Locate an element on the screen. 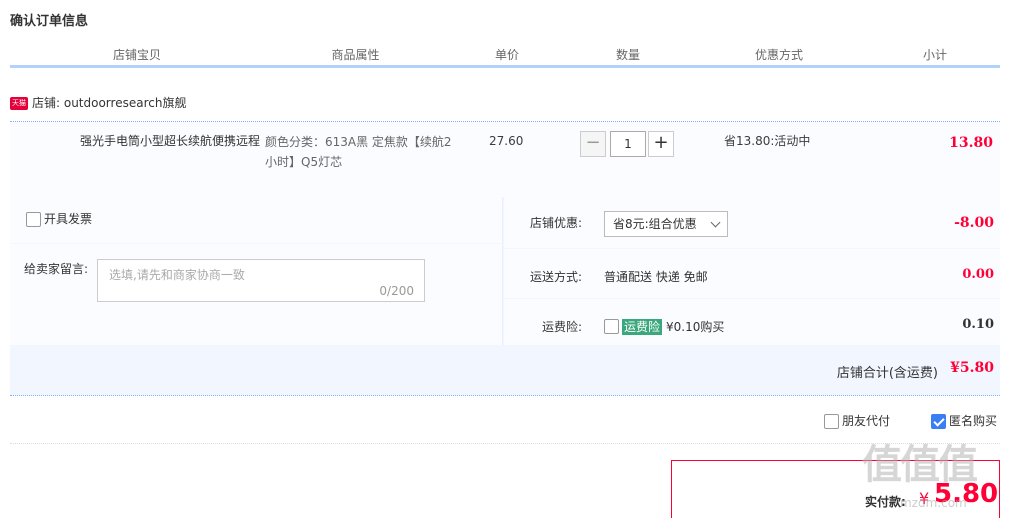 The image size is (1014, 518). watermark-domain: mzdm.com is located at coordinates (933, 503).